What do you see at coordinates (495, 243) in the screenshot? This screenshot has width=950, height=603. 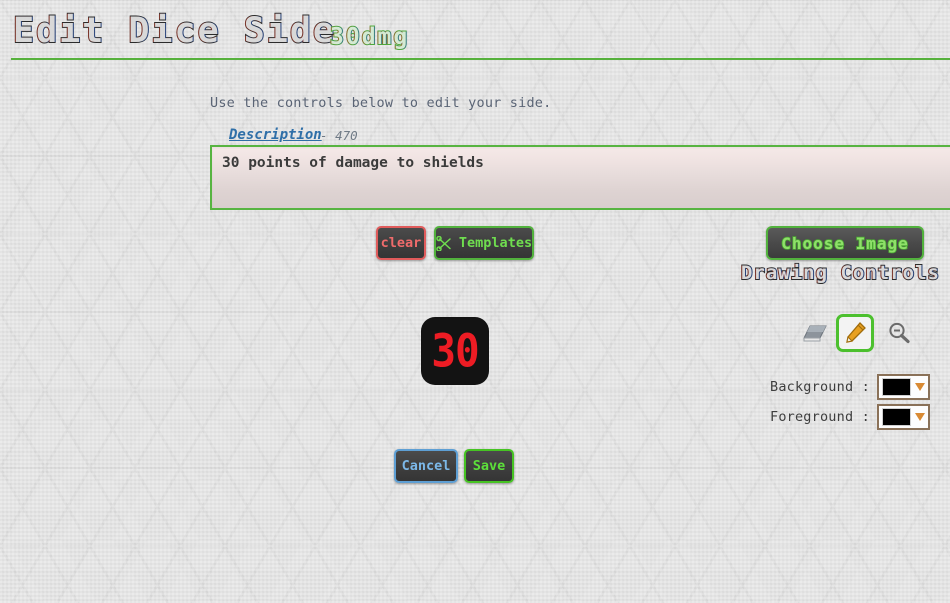 I see `templates-button-label: Templates` at bounding box center [495, 243].